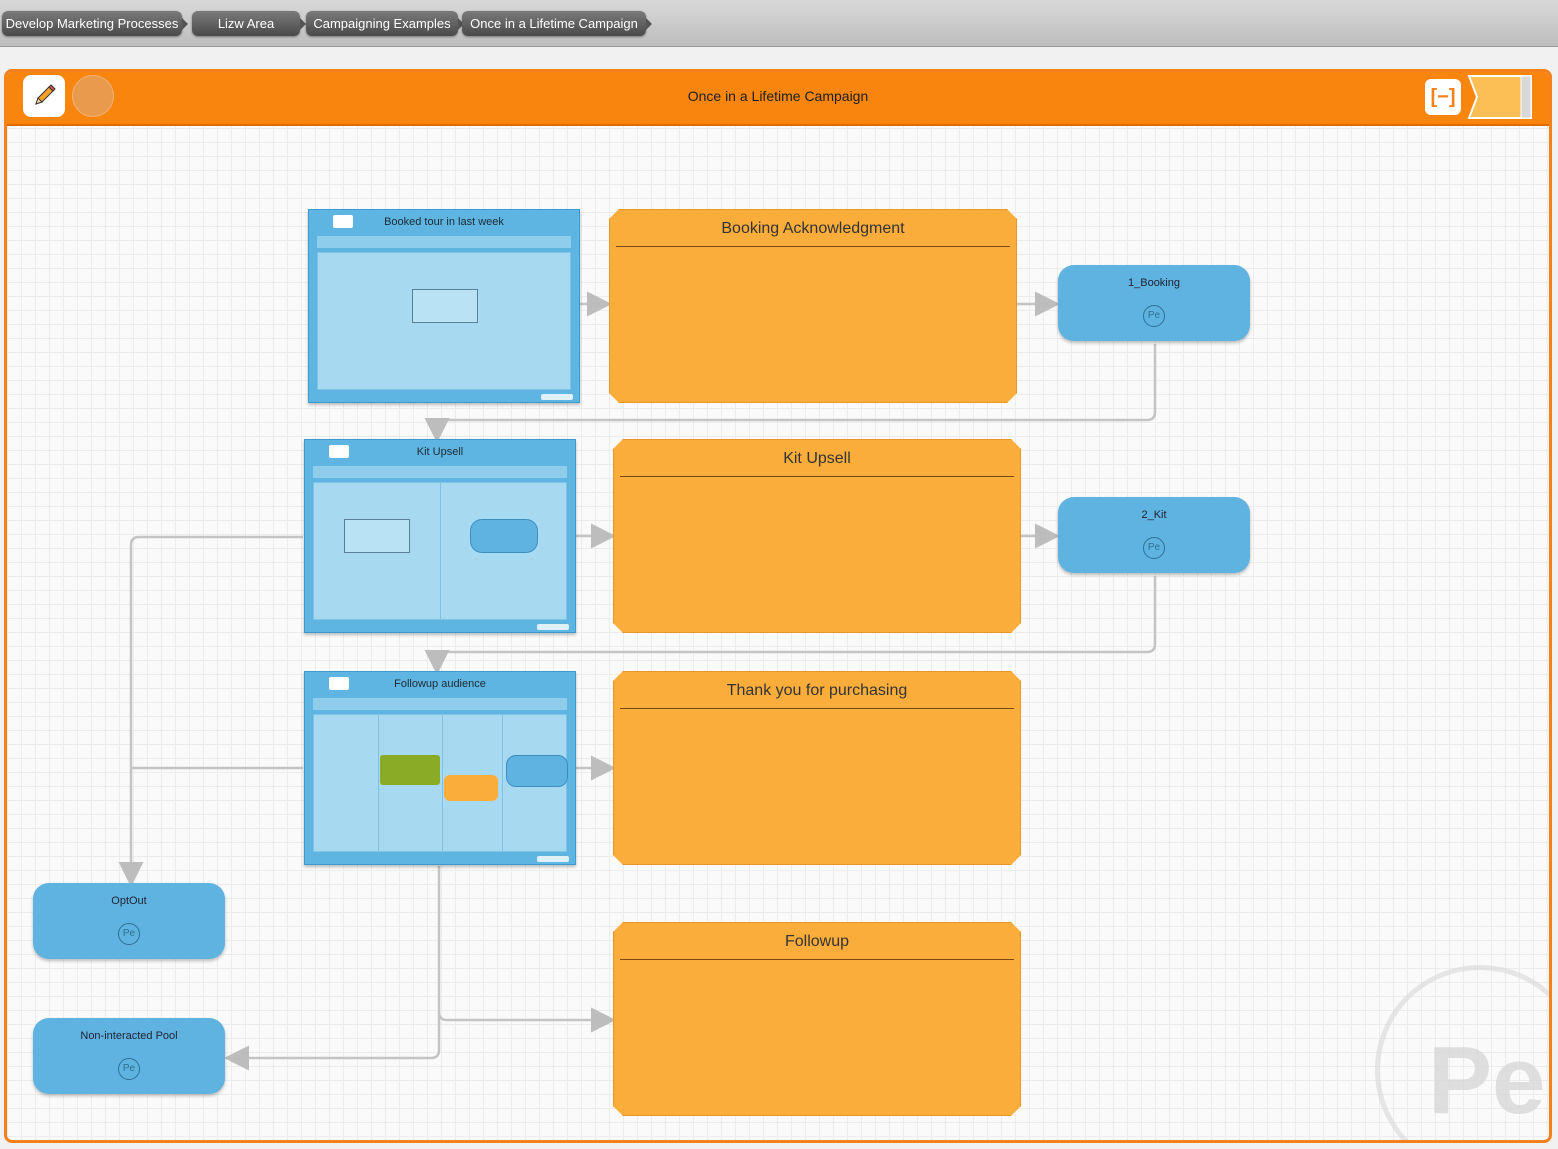 The height and width of the screenshot is (1149, 1558). I want to click on segment-panel-followup: Followup audience, so click(440, 768).